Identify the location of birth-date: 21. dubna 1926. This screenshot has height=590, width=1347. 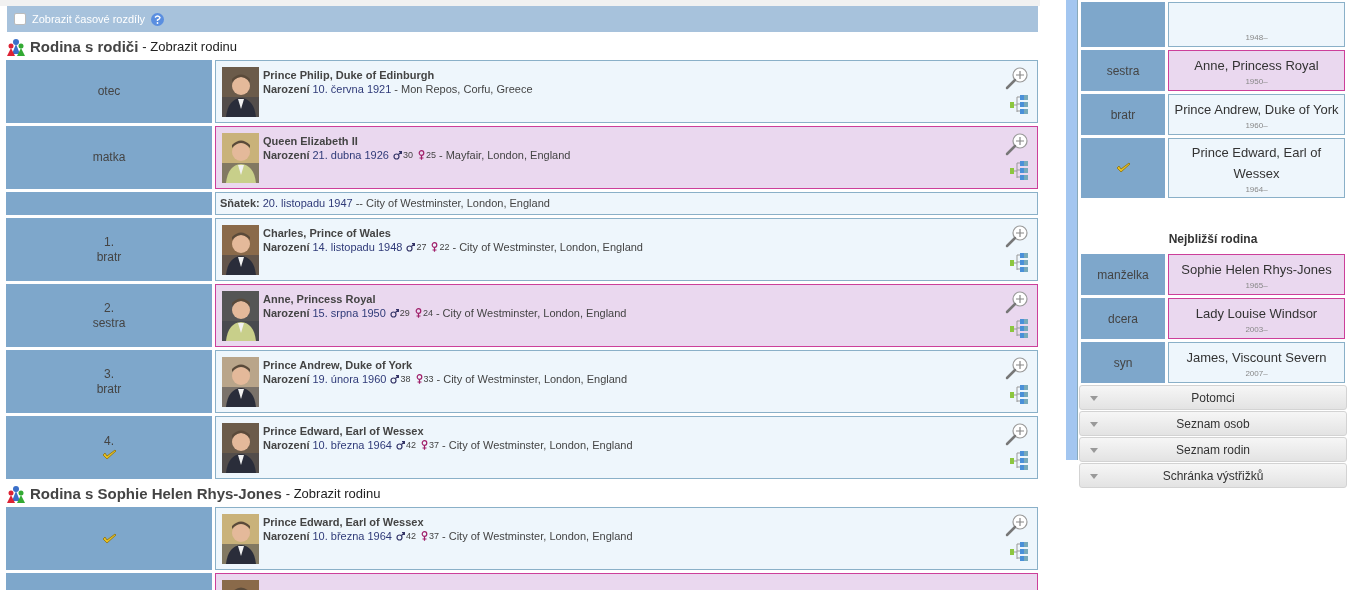
(350, 155).